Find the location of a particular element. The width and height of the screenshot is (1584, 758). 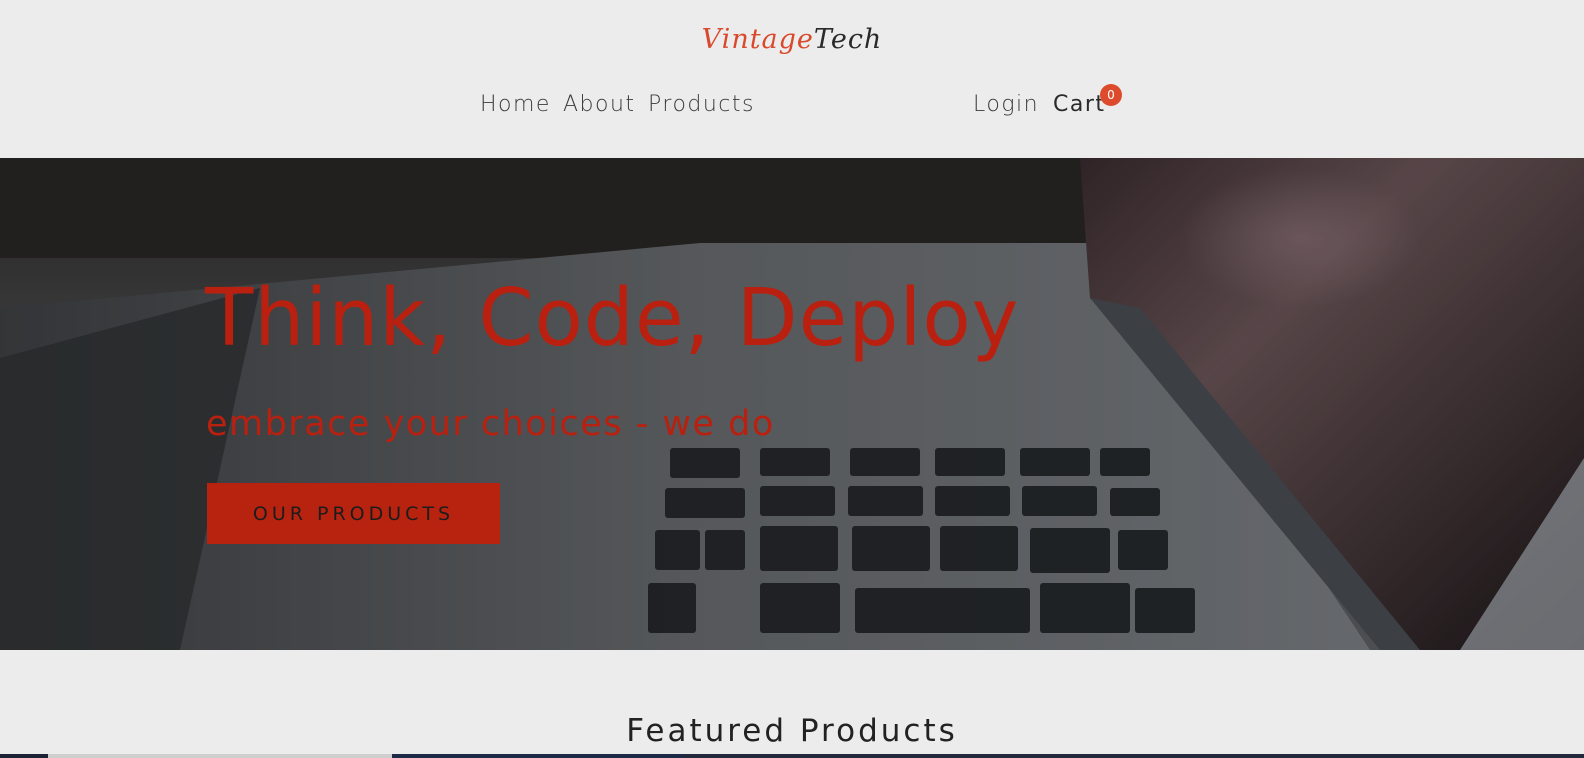

hero-subtitle: embrace your choices - we do is located at coordinates (490, 424).